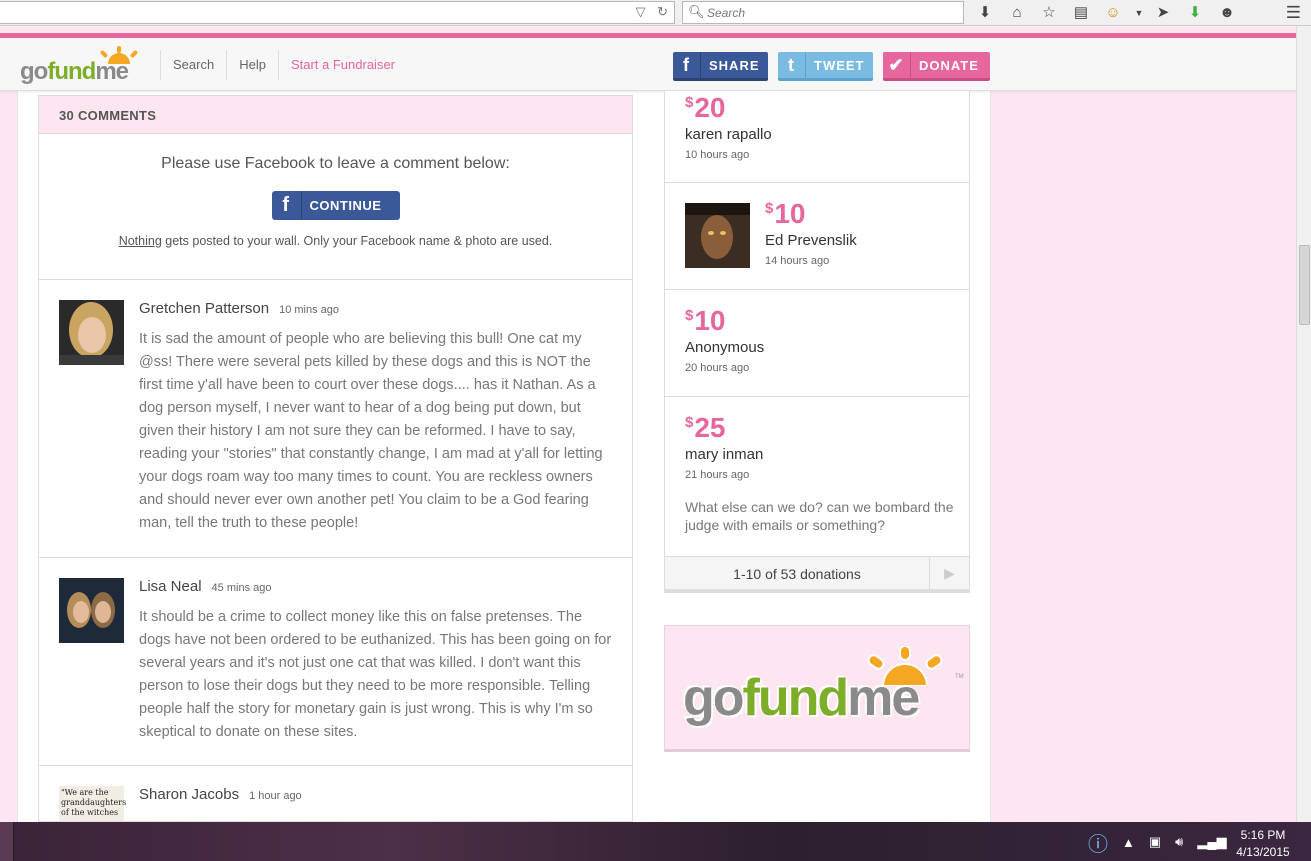 The width and height of the screenshot is (1311, 861). I want to click on twitter-icon: t, so click(792, 65).